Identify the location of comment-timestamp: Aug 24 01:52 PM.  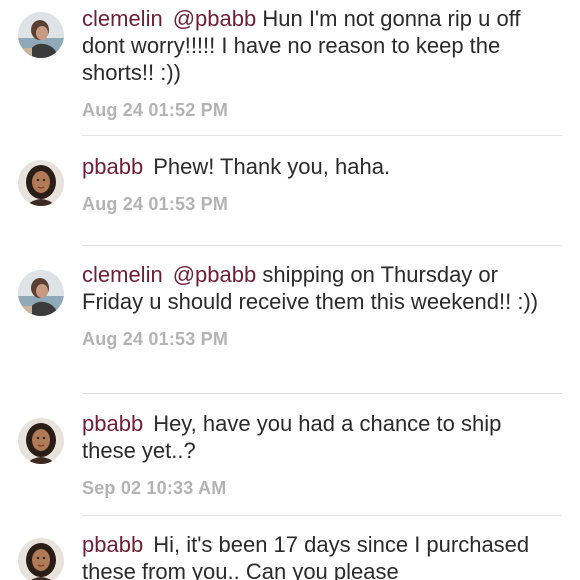
(155, 110).